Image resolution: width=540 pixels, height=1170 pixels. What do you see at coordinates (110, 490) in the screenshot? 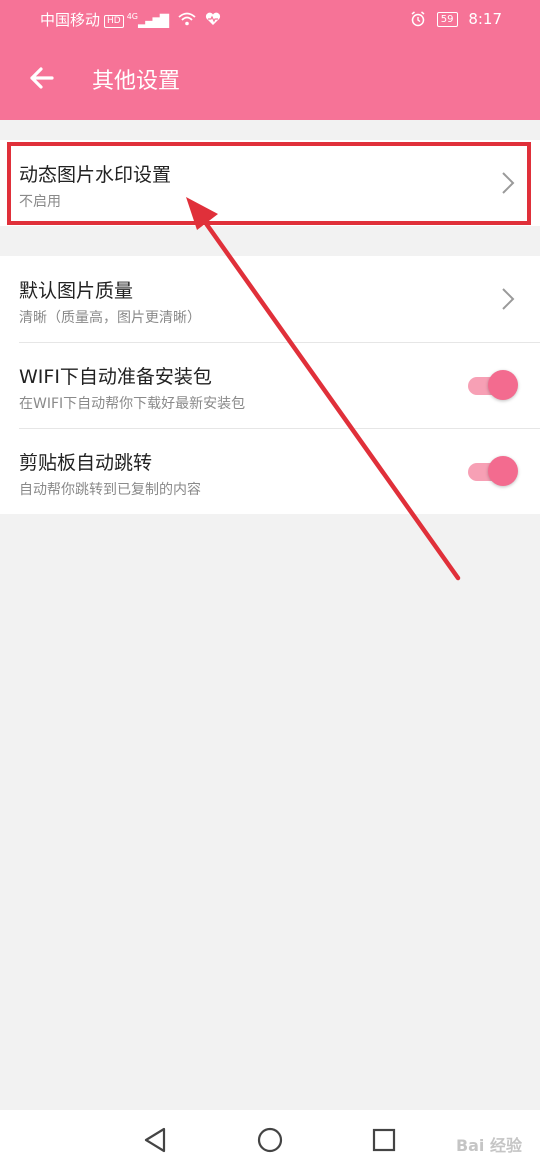
I see `setting-subtitle: 自动帮你跳转到已复制的内容` at bounding box center [110, 490].